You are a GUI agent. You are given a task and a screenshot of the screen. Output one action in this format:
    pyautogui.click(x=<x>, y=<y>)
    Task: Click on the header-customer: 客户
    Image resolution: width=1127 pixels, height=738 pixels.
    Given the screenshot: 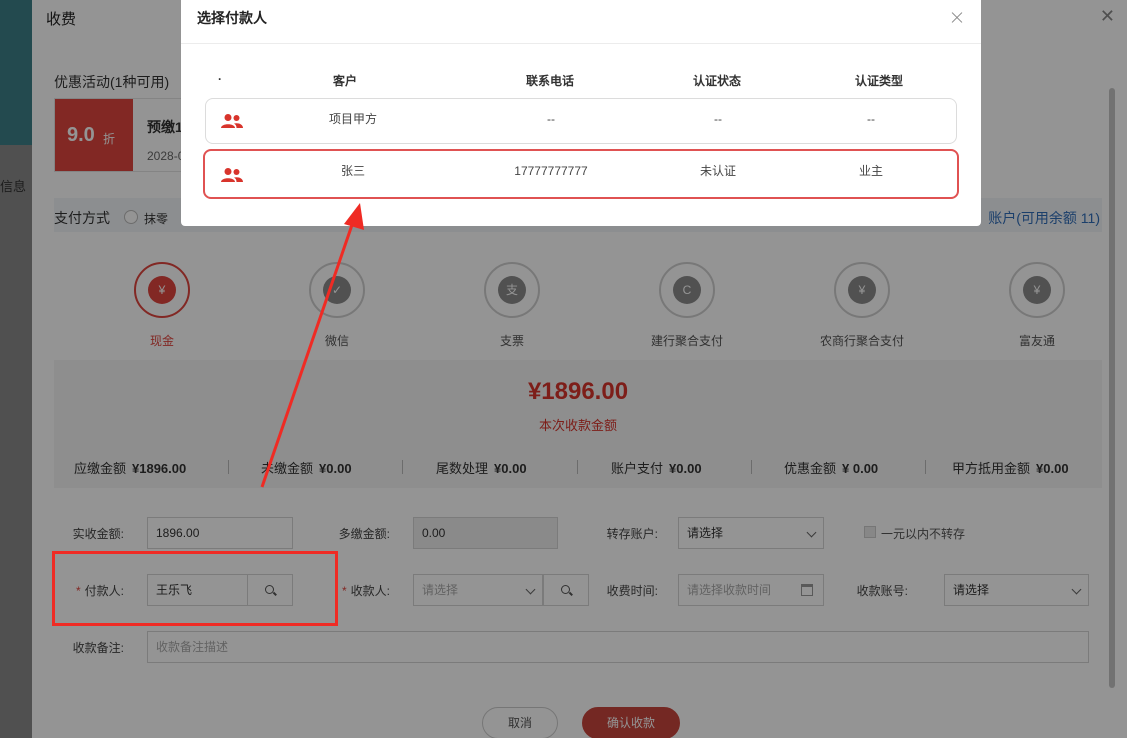 What is the action you would take?
    pyautogui.click(x=344, y=81)
    